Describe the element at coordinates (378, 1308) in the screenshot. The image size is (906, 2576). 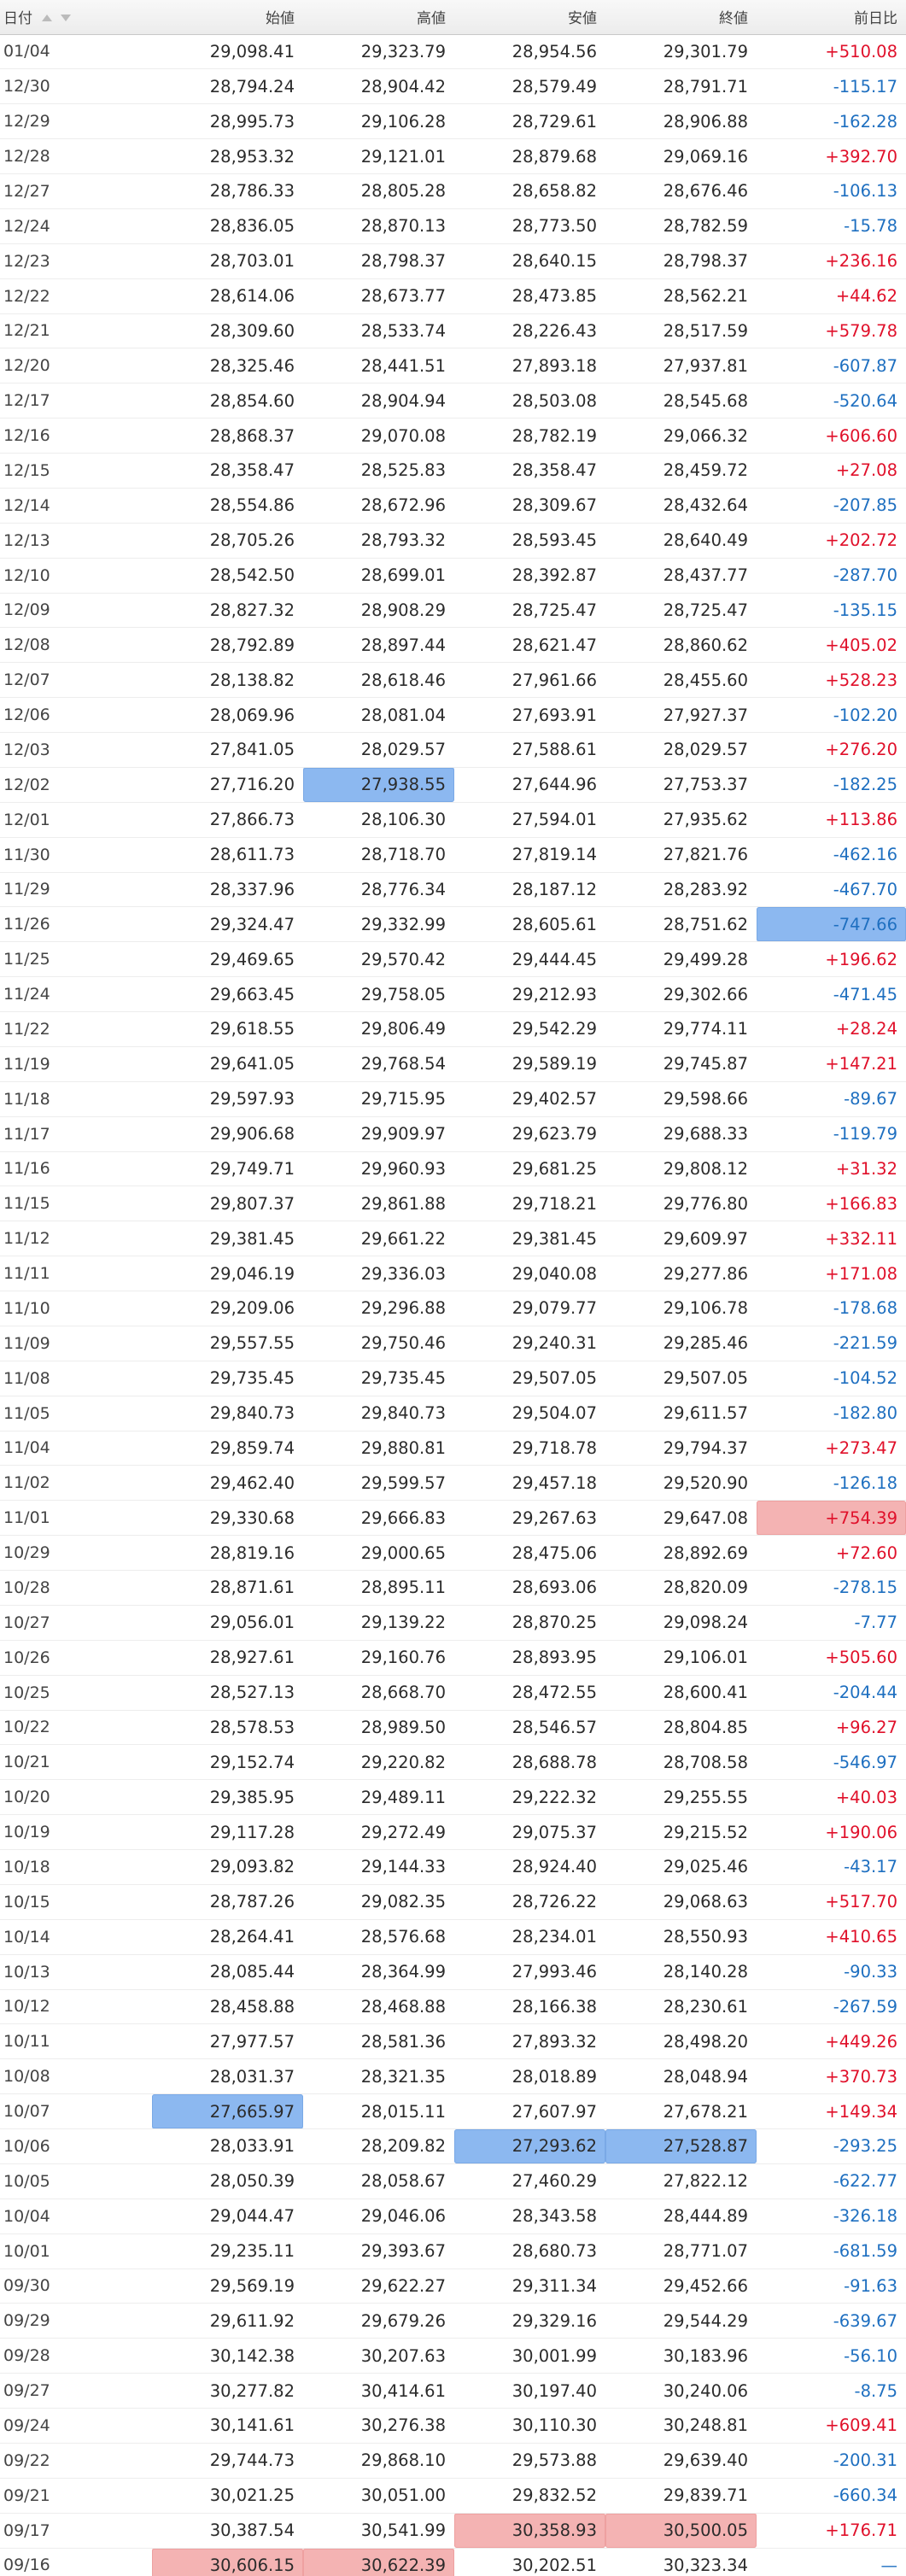
I see `cell-high: 29,296.88` at that location.